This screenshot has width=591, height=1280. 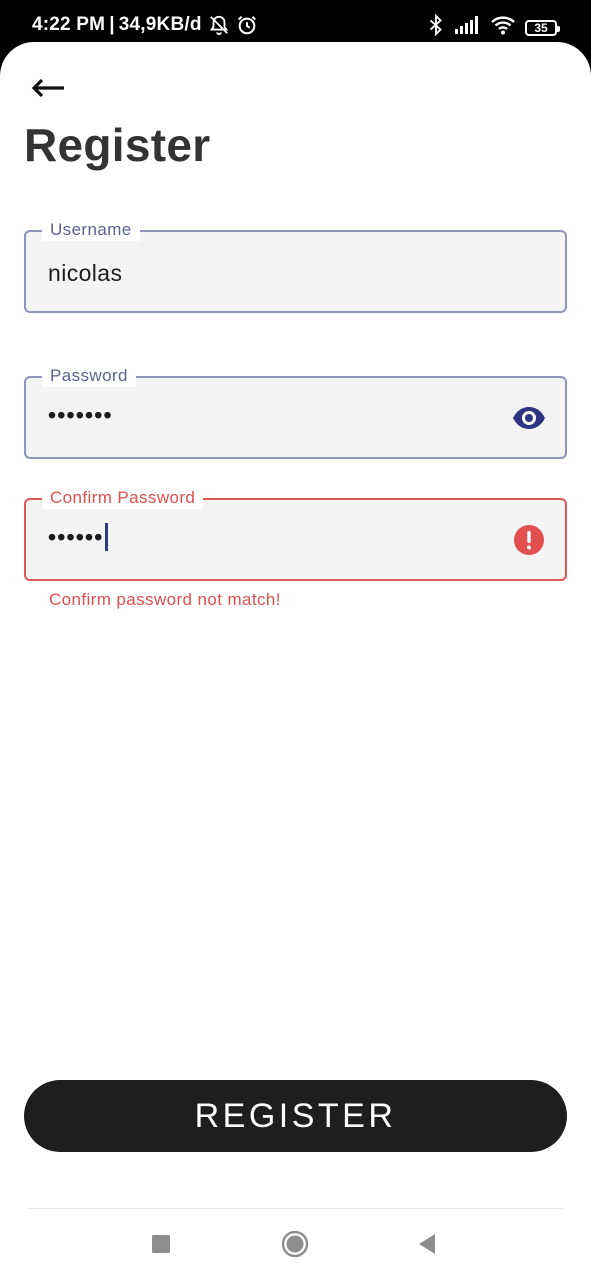 I want to click on home-circle-icon, so click(x=295, y=1246).